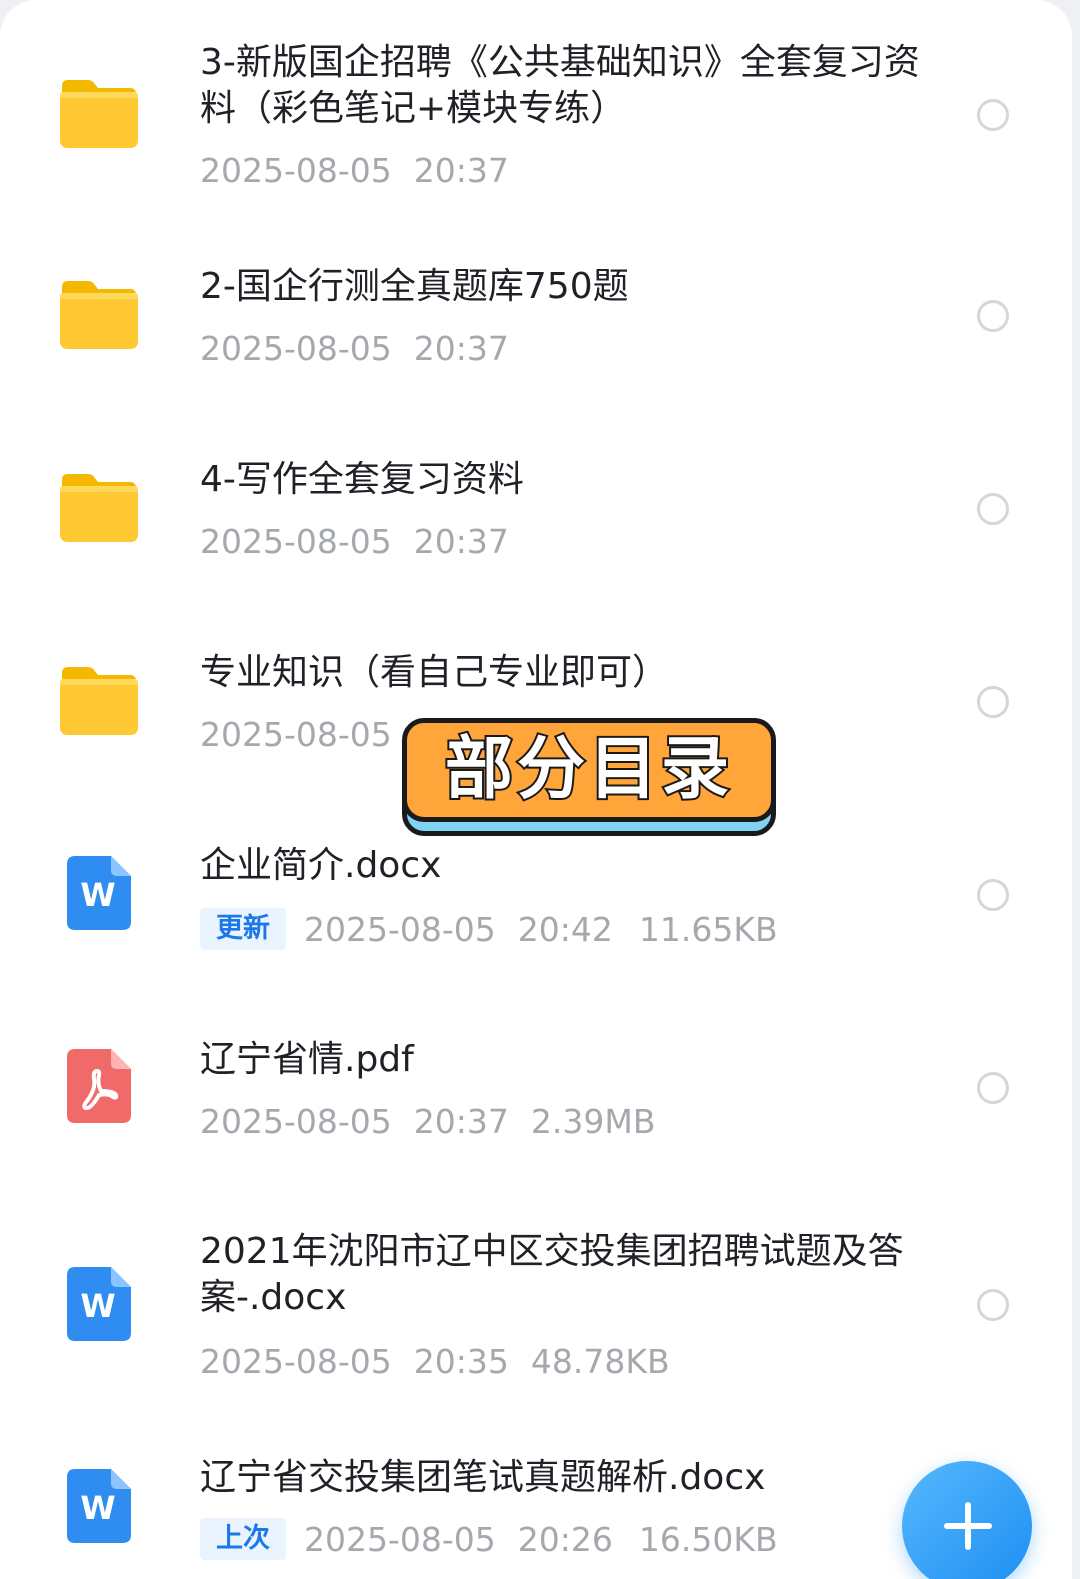  I want to click on last-opened-tag: 上次, so click(243, 1539).